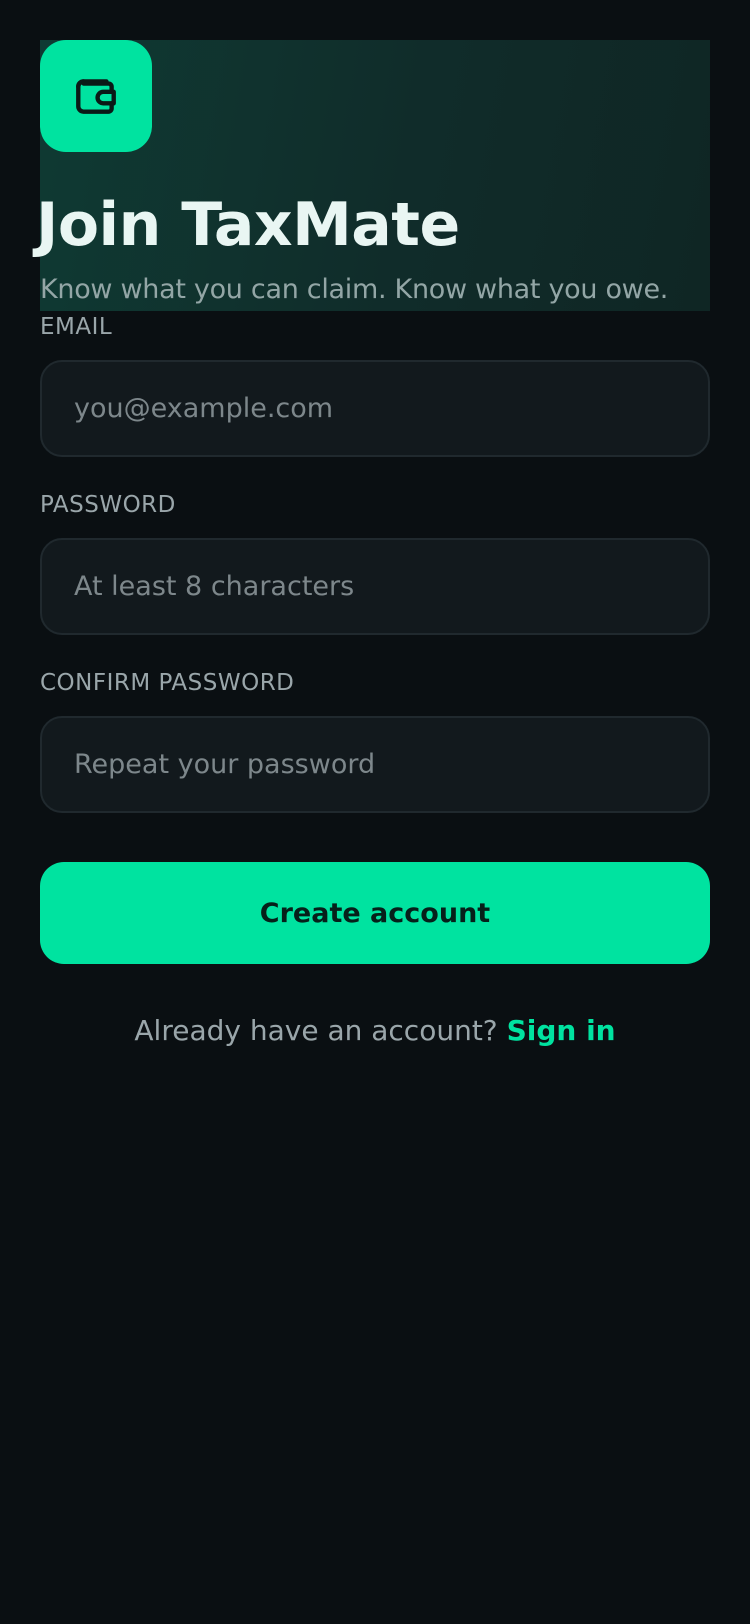 Image resolution: width=750 pixels, height=1624 pixels. What do you see at coordinates (248, 225) in the screenshot?
I see `page-title: Join TaxMate` at bounding box center [248, 225].